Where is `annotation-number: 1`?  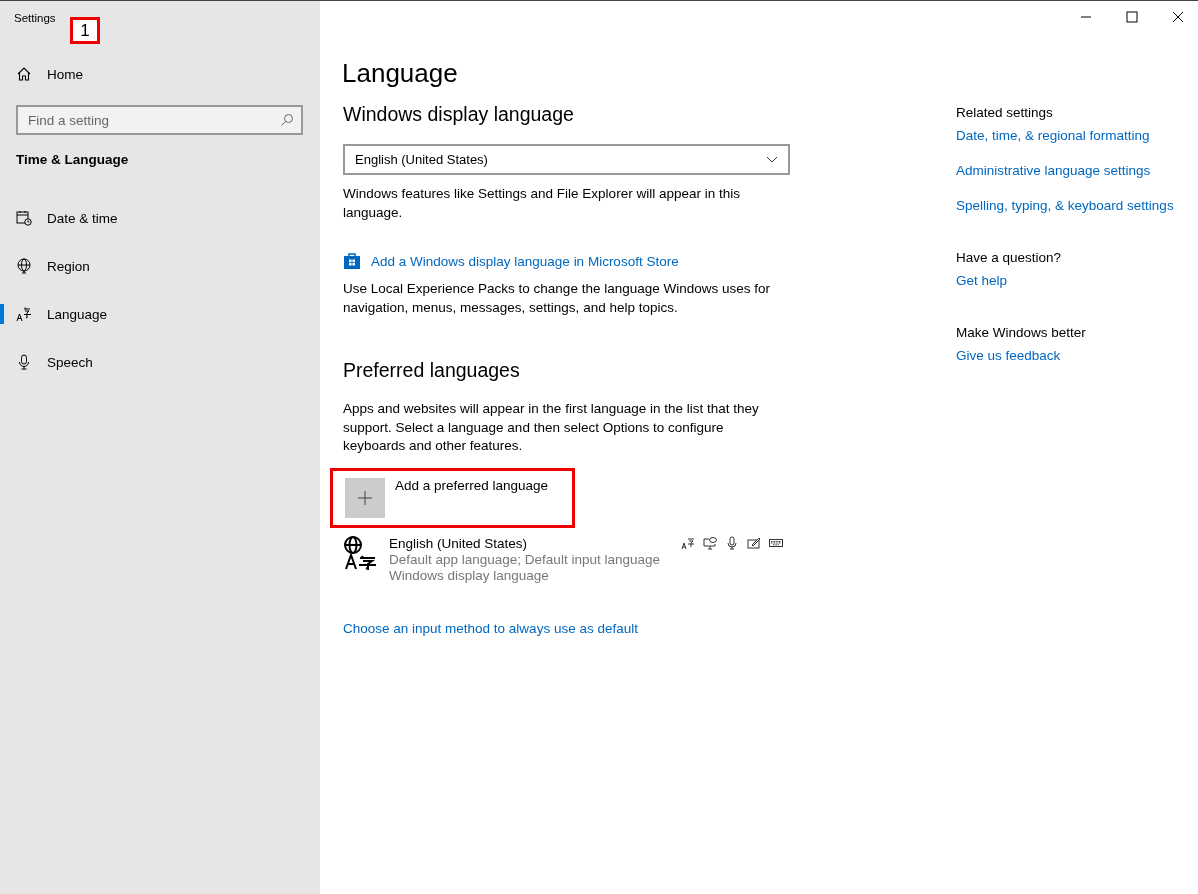 annotation-number: 1 is located at coordinates (85, 30).